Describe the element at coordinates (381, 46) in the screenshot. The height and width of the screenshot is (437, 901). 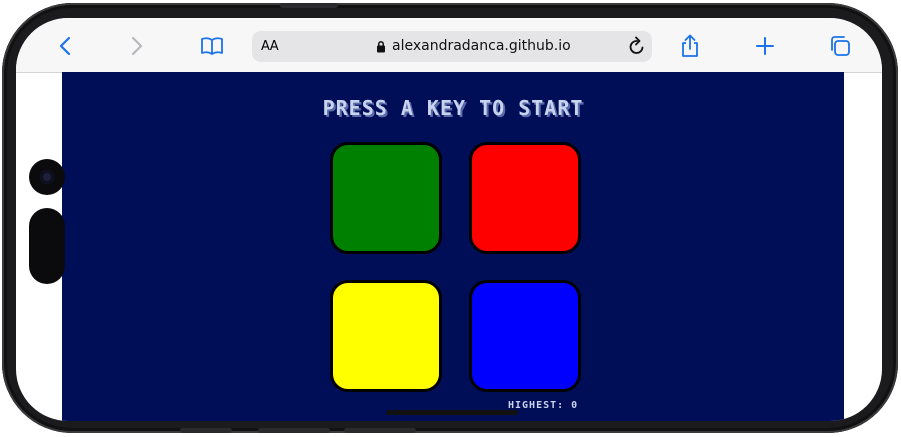
I see `lock-icon` at that location.